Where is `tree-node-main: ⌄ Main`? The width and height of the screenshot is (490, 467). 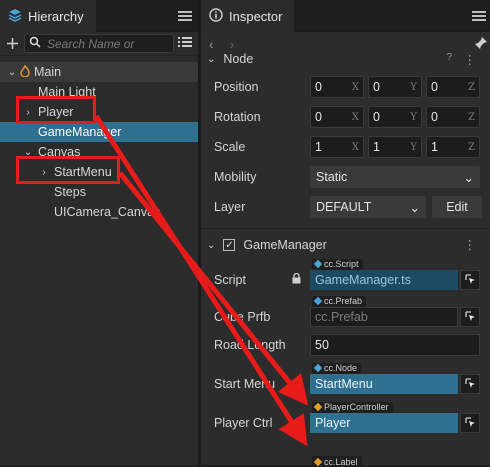
tree-node-main: ⌄ Main is located at coordinates (99, 72).